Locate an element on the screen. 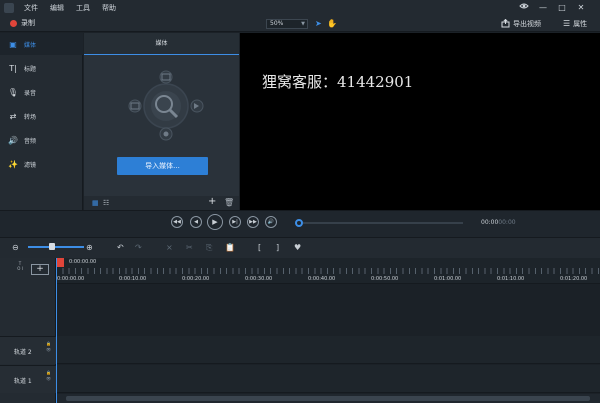  chevron-down-icon: ▼ is located at coordinates (303, 24).